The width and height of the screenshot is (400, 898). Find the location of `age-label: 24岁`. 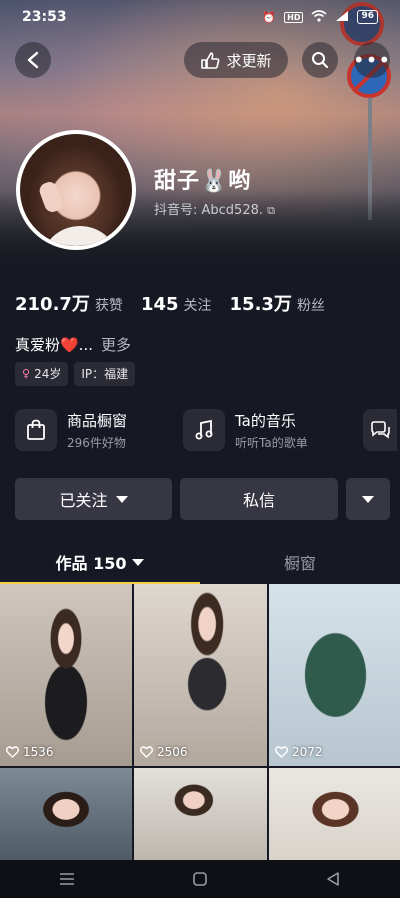

age-label: 24岁 is located at coordinates (48, 374).